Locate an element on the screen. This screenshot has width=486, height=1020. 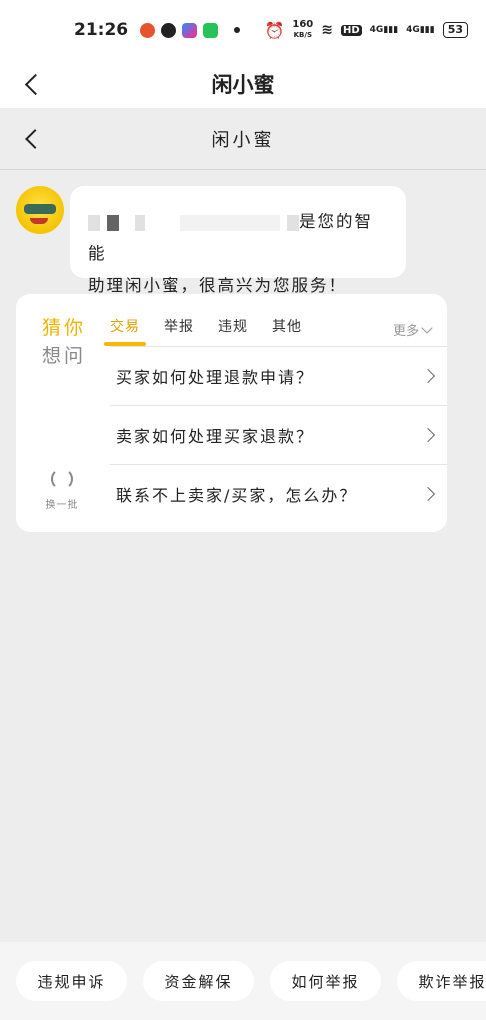
quick-action-how-to-report: 如何举报 is located at coordinates (325, 981).